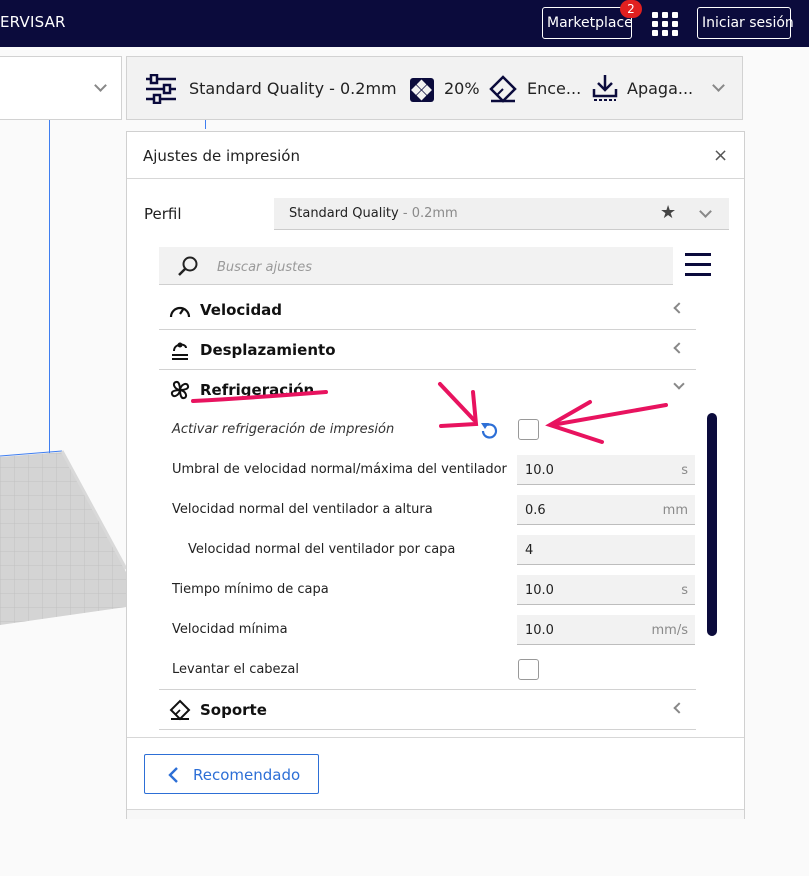  Describe the element at coordinates (180, 351) in the screenshot. I see `travel-icon` at that location.